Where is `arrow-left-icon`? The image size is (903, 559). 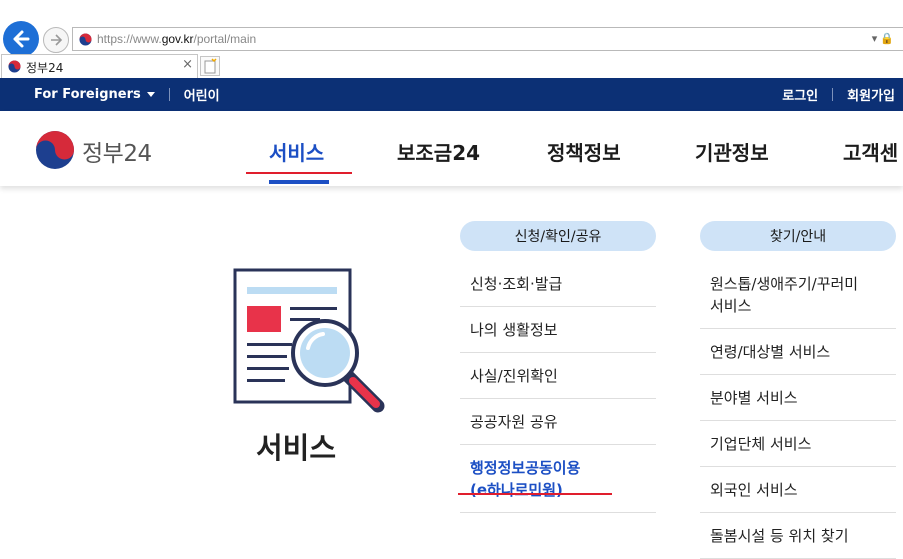
arrow-left-icon is located at coordinates (21, 39).